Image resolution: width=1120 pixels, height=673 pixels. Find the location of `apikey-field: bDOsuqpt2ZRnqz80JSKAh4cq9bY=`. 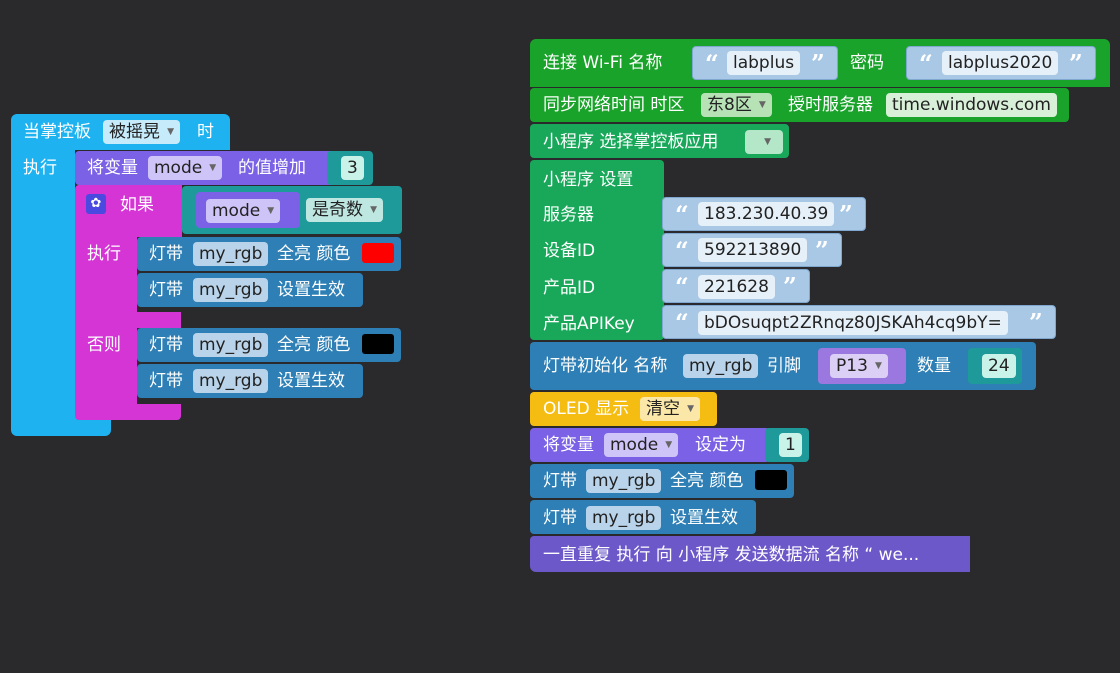

apikey-field: bDOsuqpt2ZRnqz80JSKAh4cq9bY= is located at coordinates (853, 323).